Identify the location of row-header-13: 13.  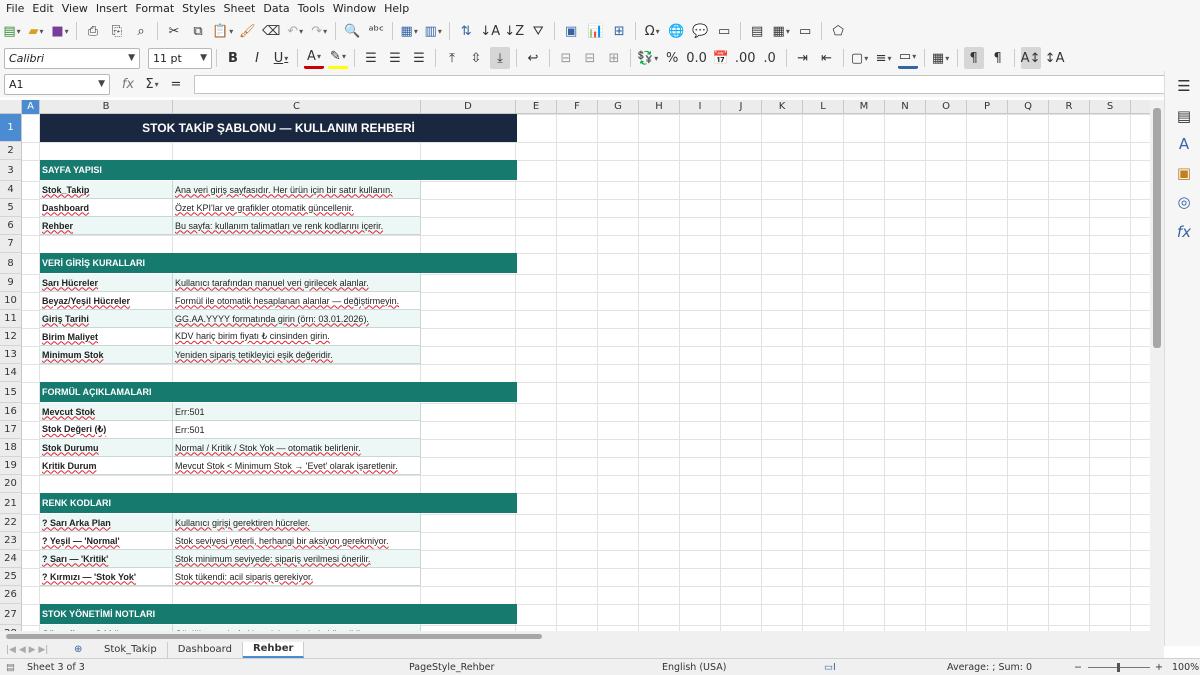
(11, 355).